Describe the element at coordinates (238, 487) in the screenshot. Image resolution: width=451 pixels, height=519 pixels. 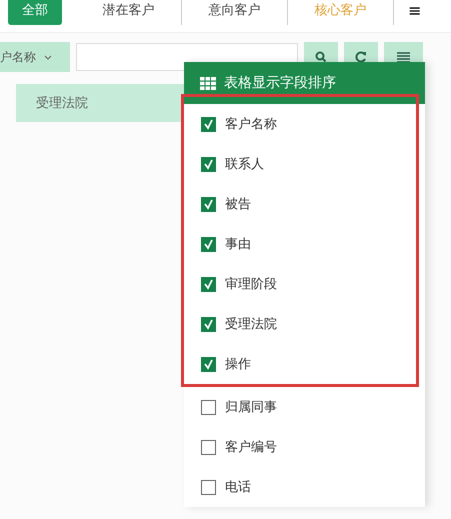
I see `checkbox-label: 电话` at that location.